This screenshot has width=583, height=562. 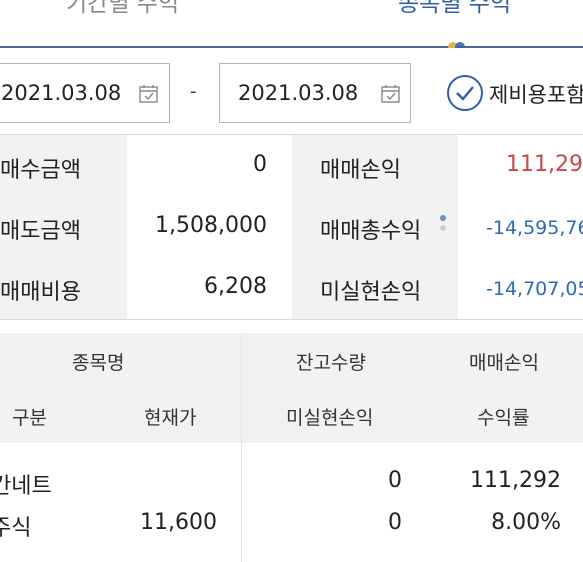 I want to click on header-type: 구분, so click(x=29, y=418).